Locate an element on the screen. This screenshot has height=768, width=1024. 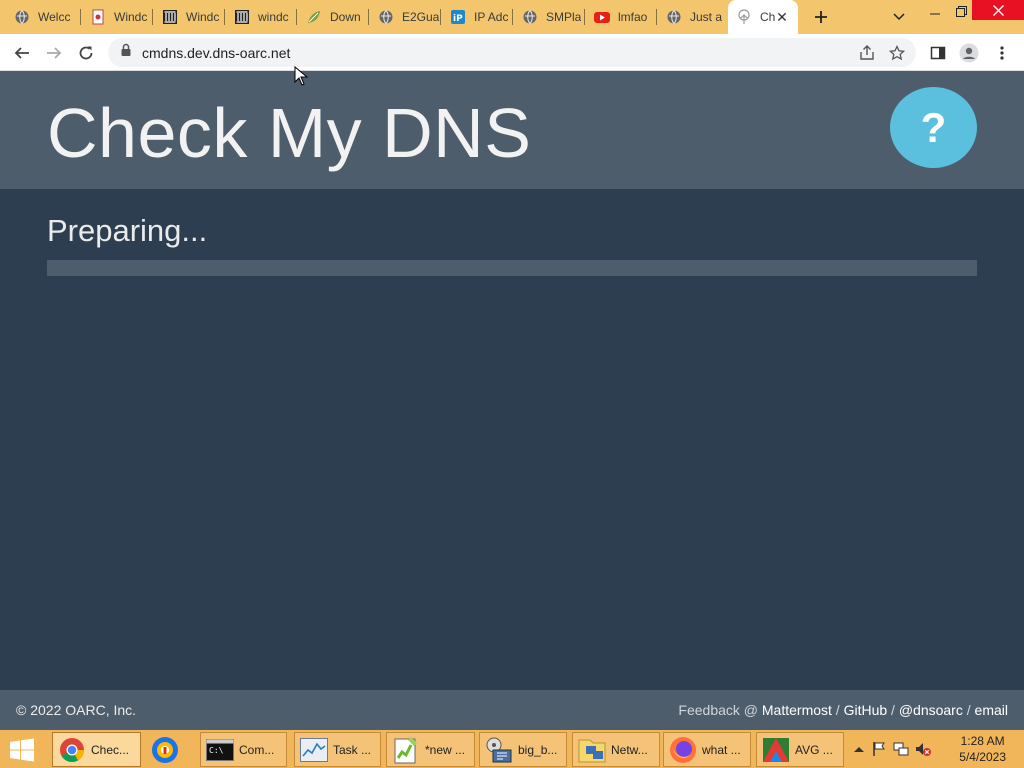
ip-icon: iP is located at coordinates (458, 17).